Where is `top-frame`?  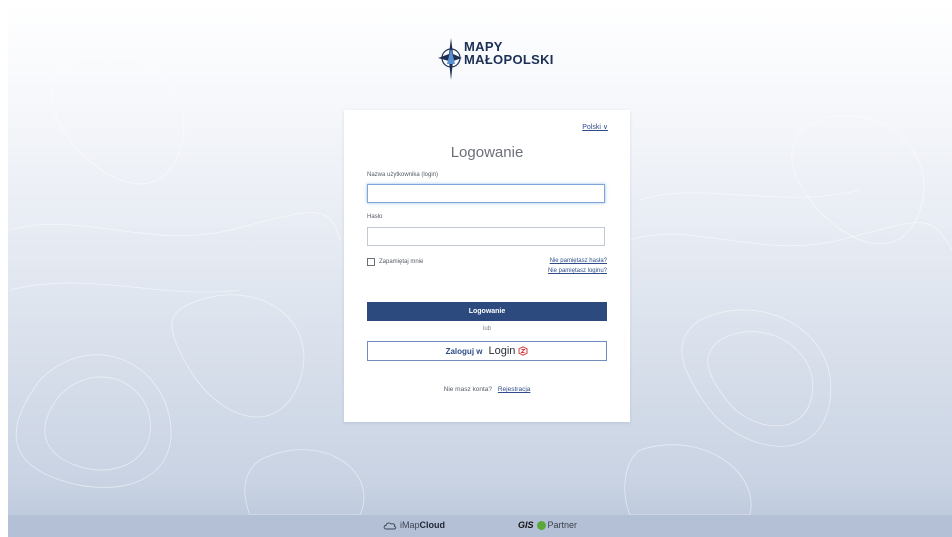
top-frame is located at coordinates (476, 3).